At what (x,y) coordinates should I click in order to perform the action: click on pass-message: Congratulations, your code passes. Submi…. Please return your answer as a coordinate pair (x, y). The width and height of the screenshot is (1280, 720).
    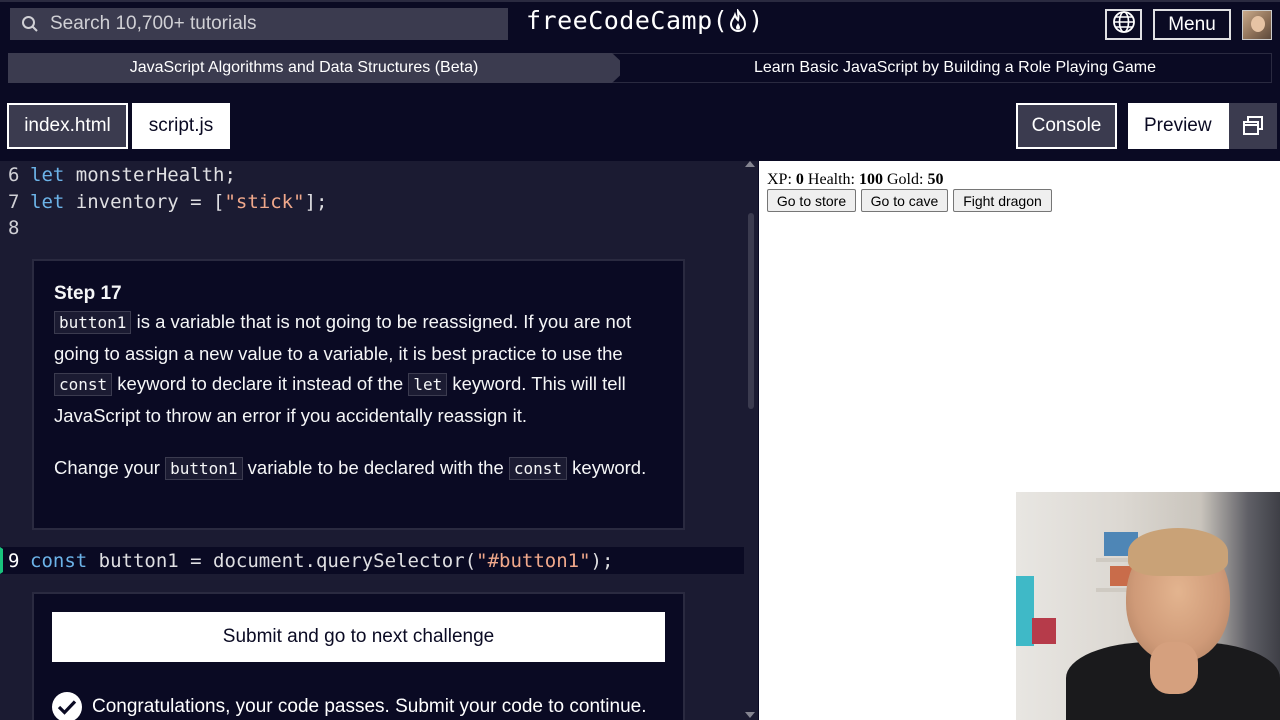
    Looking at the image, I should click on (349, 706).